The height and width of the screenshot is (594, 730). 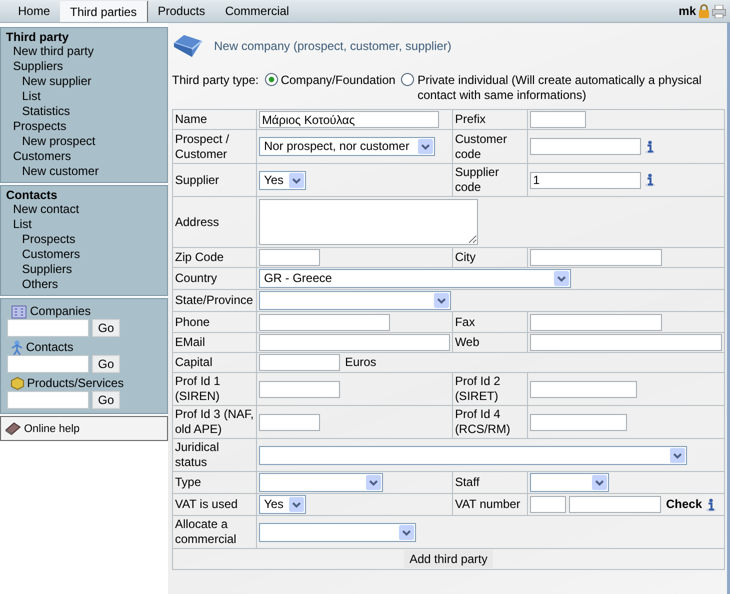 I want to click on field-label: Country, so click(x=196, y=278).